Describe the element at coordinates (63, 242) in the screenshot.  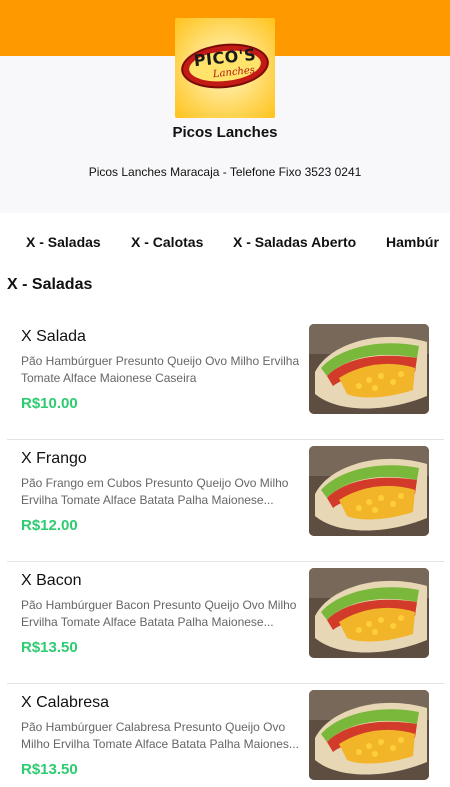
I see `tab-x-saladas: X - Saladas` at that location.